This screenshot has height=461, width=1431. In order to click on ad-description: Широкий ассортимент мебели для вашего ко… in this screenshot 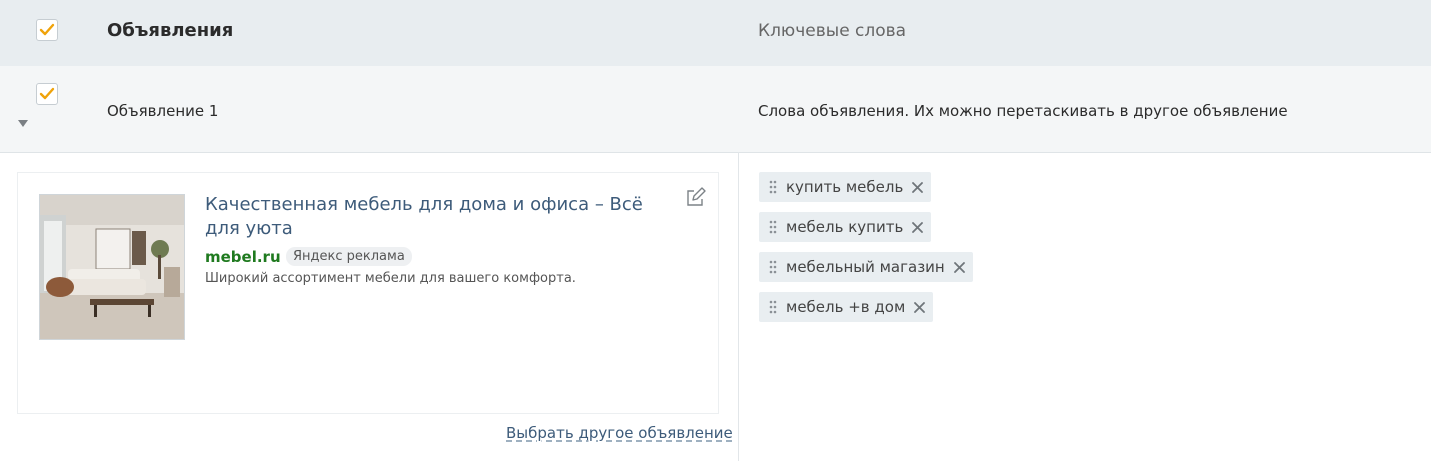, I will do `click(390, 278)`.